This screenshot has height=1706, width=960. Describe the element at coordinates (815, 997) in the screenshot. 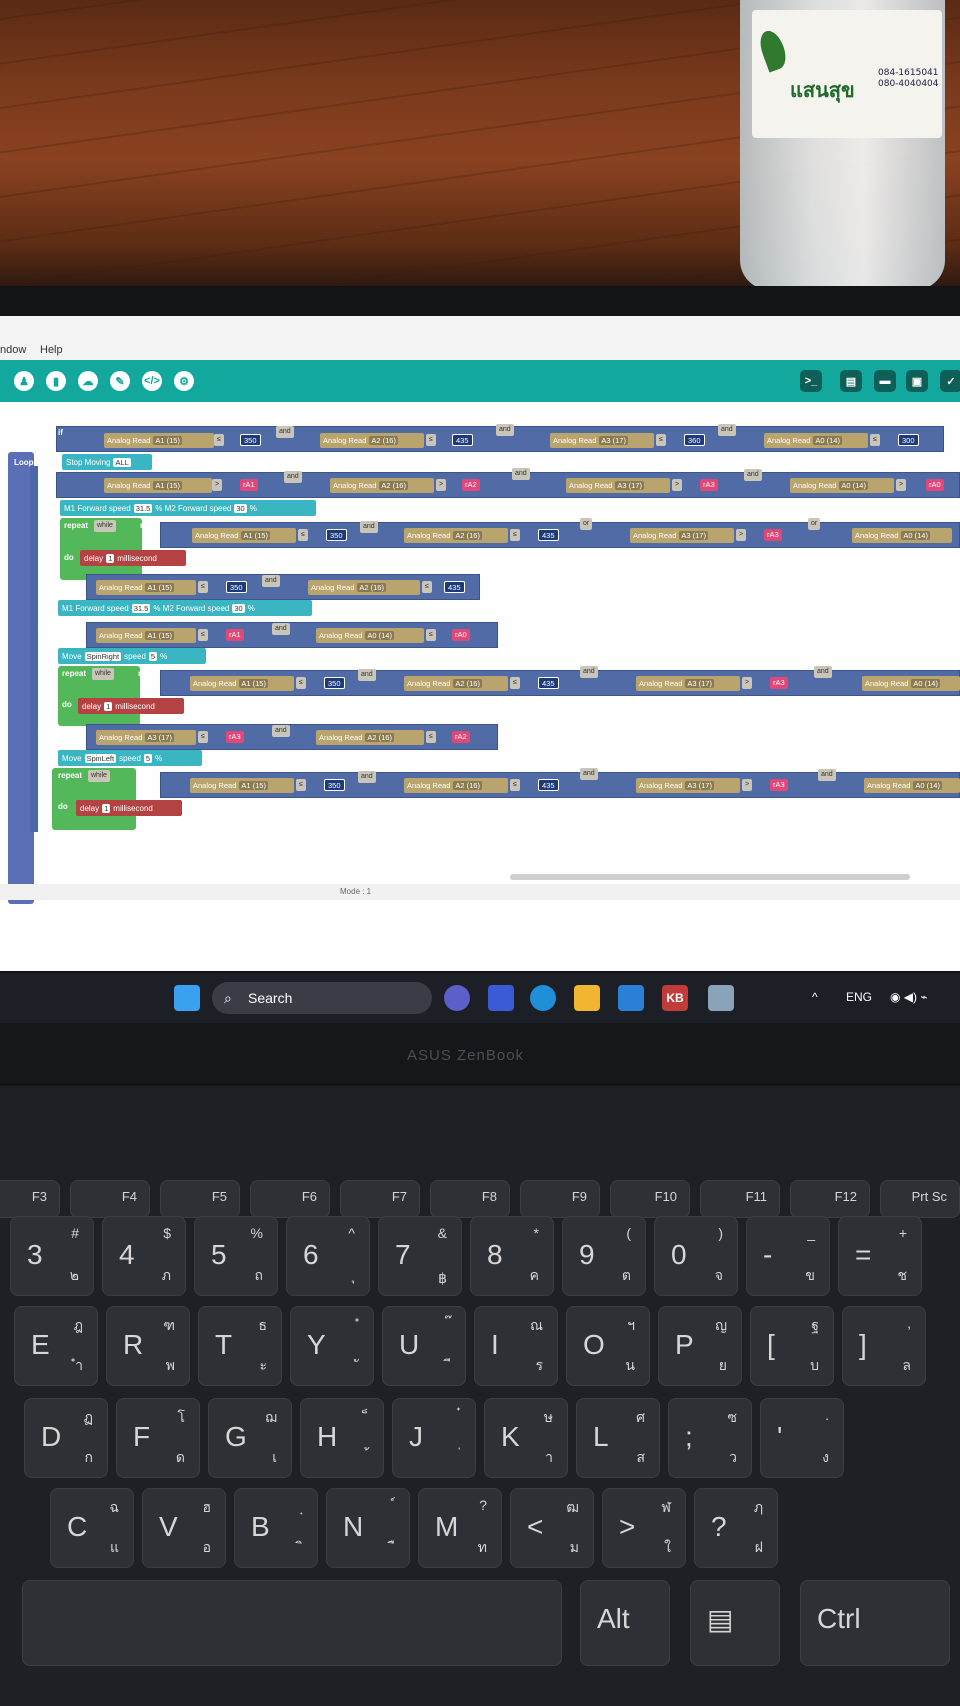

I see `chevron-up-icon: ^` at that location.